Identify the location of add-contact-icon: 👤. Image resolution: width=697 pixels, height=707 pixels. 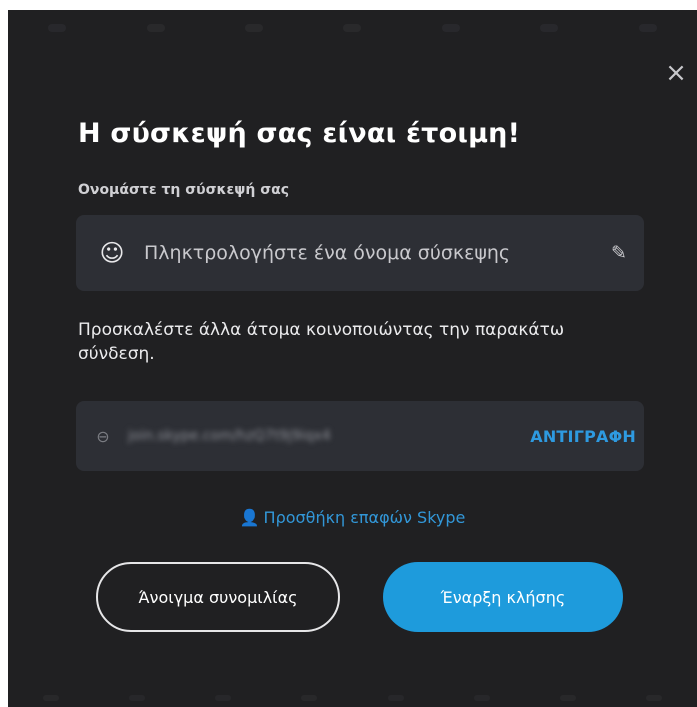
(249, 517).